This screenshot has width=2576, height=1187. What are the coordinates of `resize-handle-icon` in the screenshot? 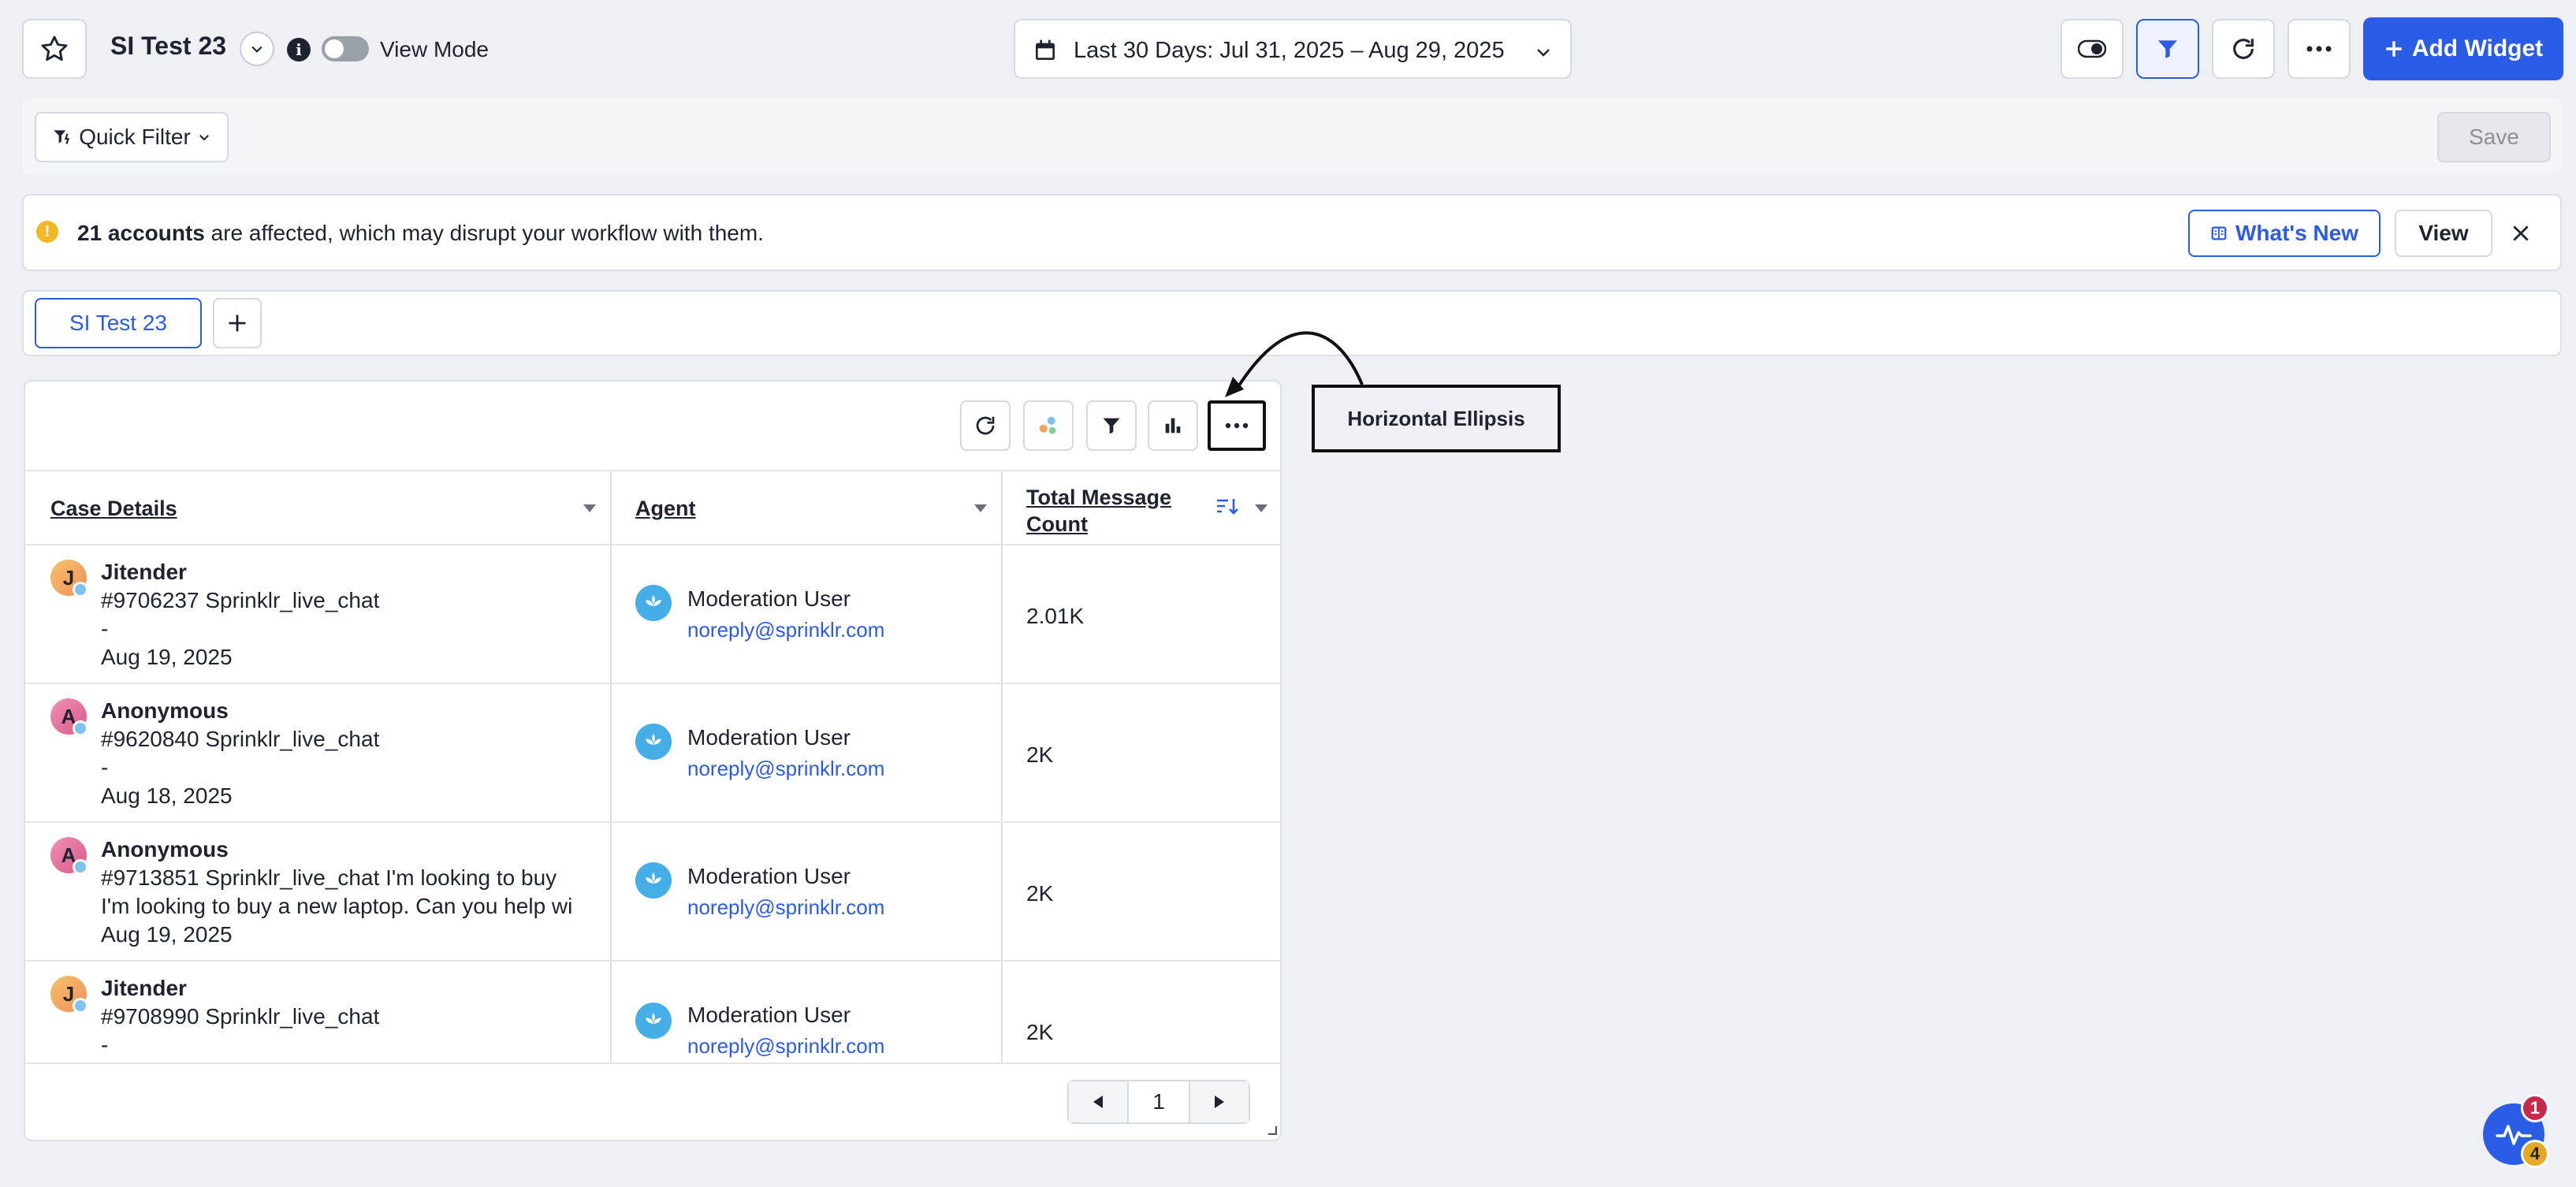 It's located at (1271, 1129).